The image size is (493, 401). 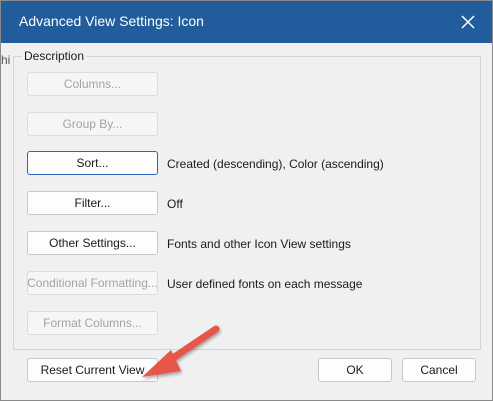 What do you see at coordinates (175, 204) in the screenshot?
I see `filter-description: Off` at bounding box center [175, 204].